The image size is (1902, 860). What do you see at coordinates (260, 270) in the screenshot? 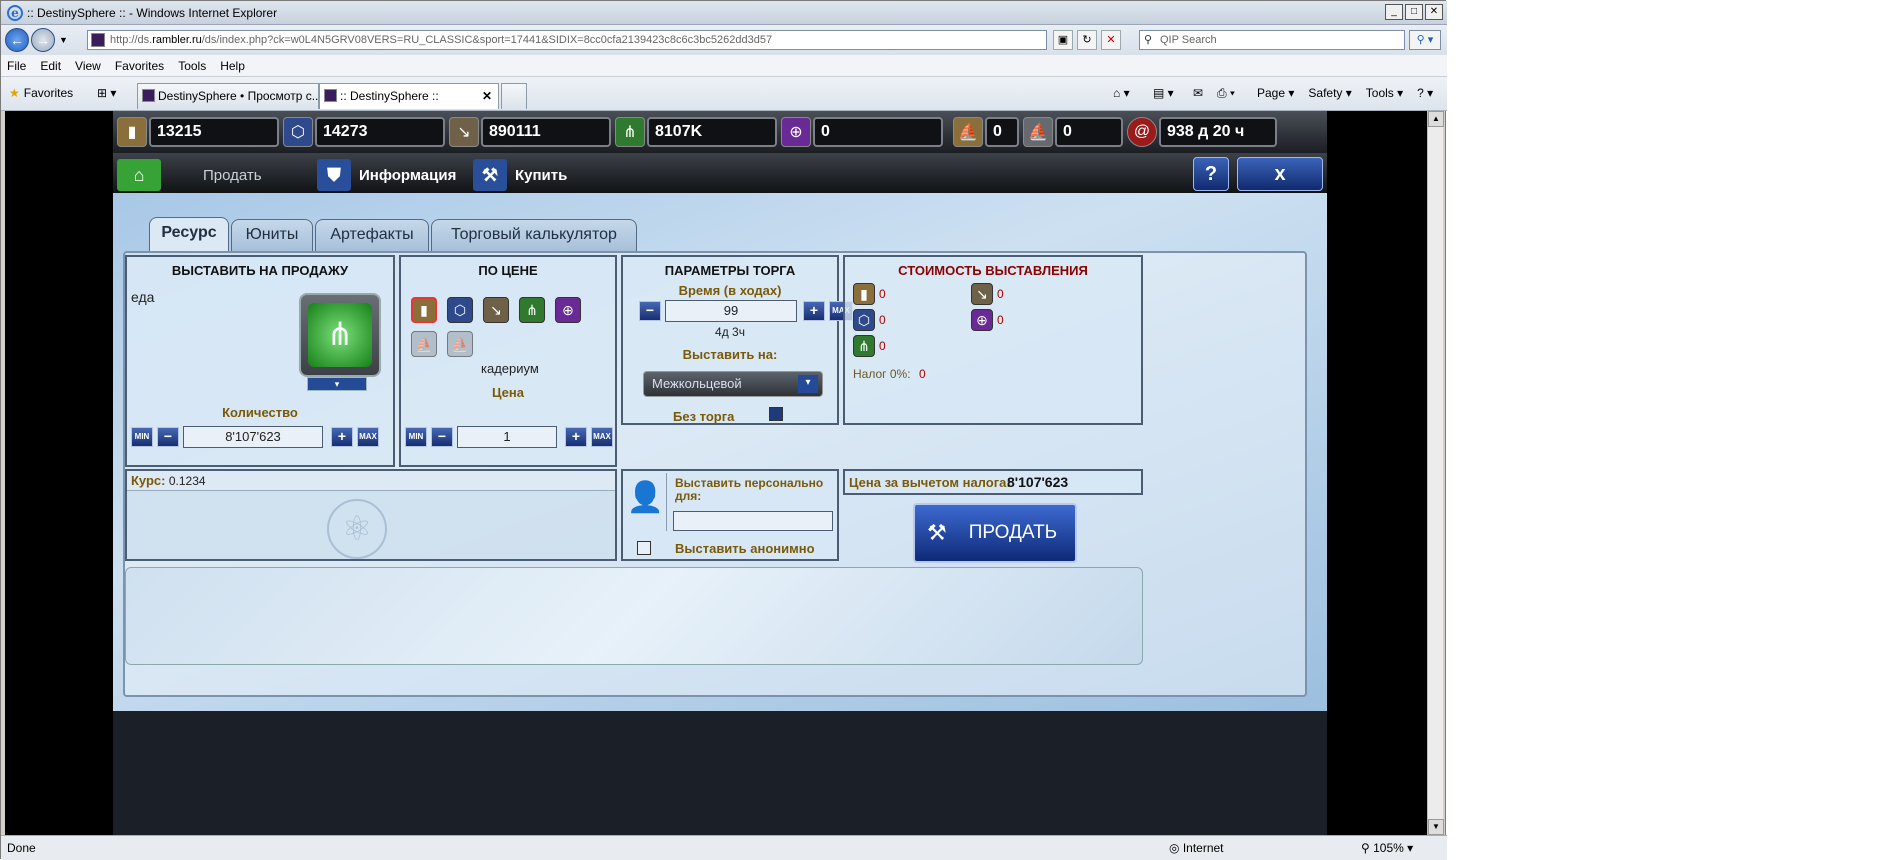
I see `sell-box-title: ВЫСТАВИТЬ НА ПРОДАЖУ` at bounding box center [260, 270].